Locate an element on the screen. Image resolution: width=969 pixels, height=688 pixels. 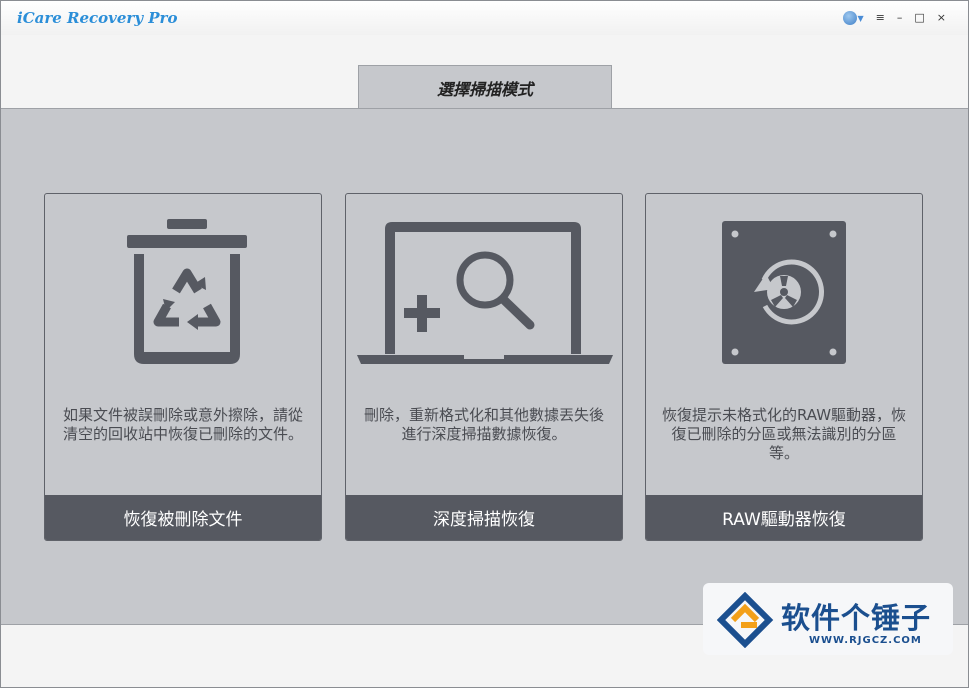
watermark-url: WWW.RJGCZ.COM is located at coordinates (865, 640).